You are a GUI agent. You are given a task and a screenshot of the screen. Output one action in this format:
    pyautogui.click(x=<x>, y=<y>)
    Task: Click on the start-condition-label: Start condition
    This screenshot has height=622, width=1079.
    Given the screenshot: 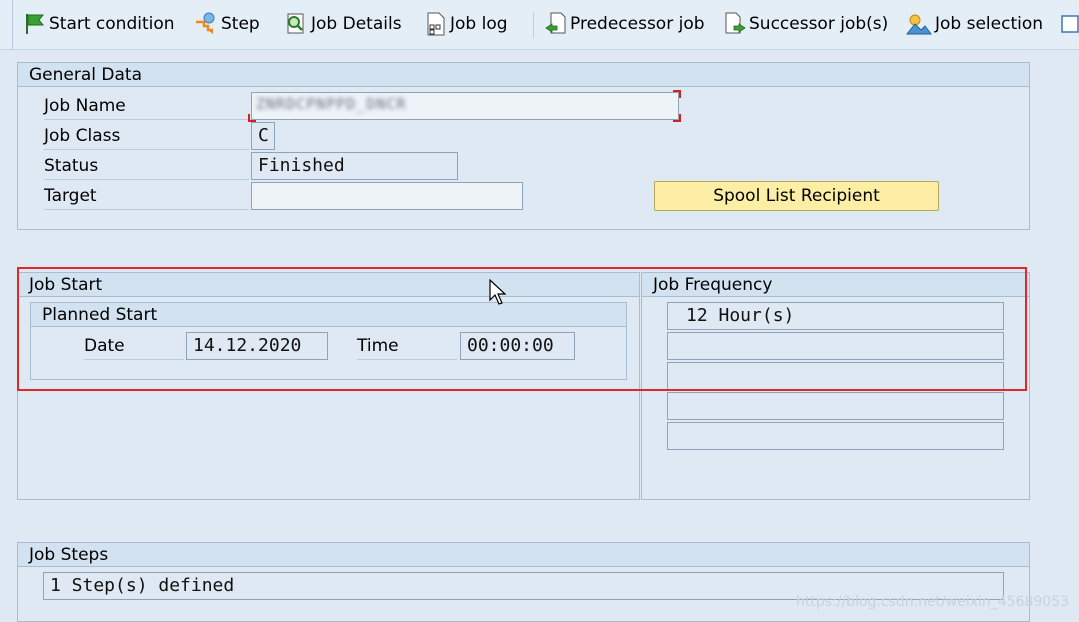 What is the action you would take?
    pyautogui.click(x=112, y=24)
    